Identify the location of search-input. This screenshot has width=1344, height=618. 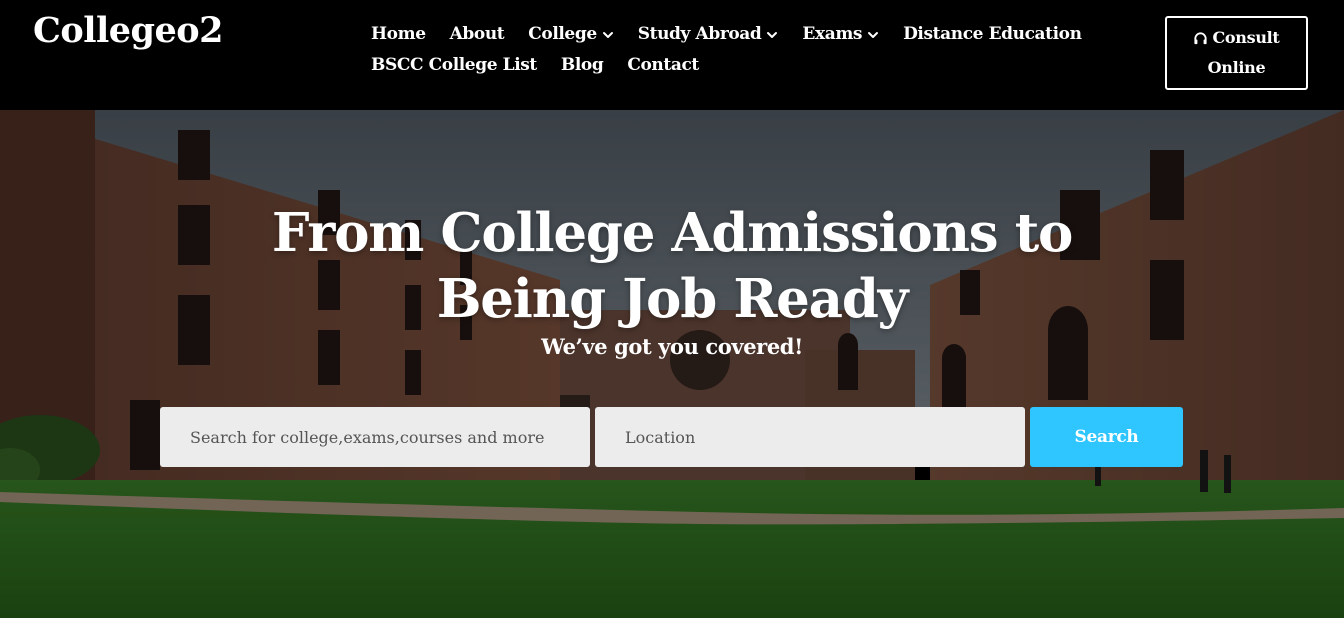
(375, 437).